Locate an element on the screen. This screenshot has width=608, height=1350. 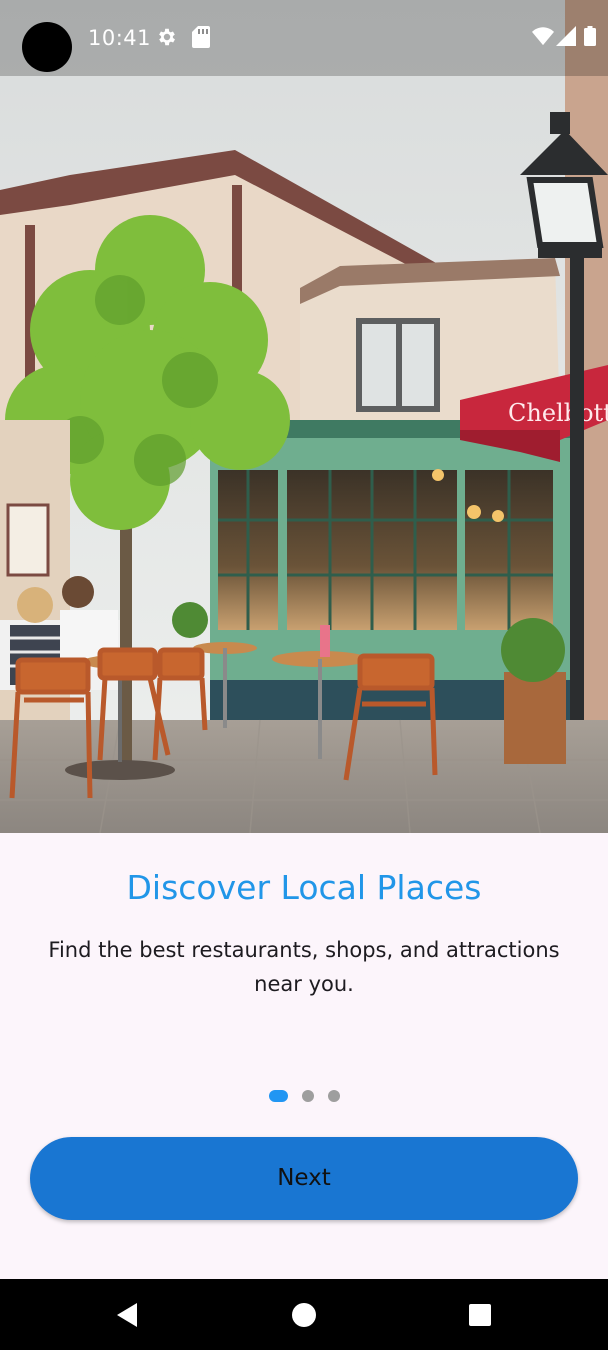
next-button: Next is located at coordinates (304, 1178).